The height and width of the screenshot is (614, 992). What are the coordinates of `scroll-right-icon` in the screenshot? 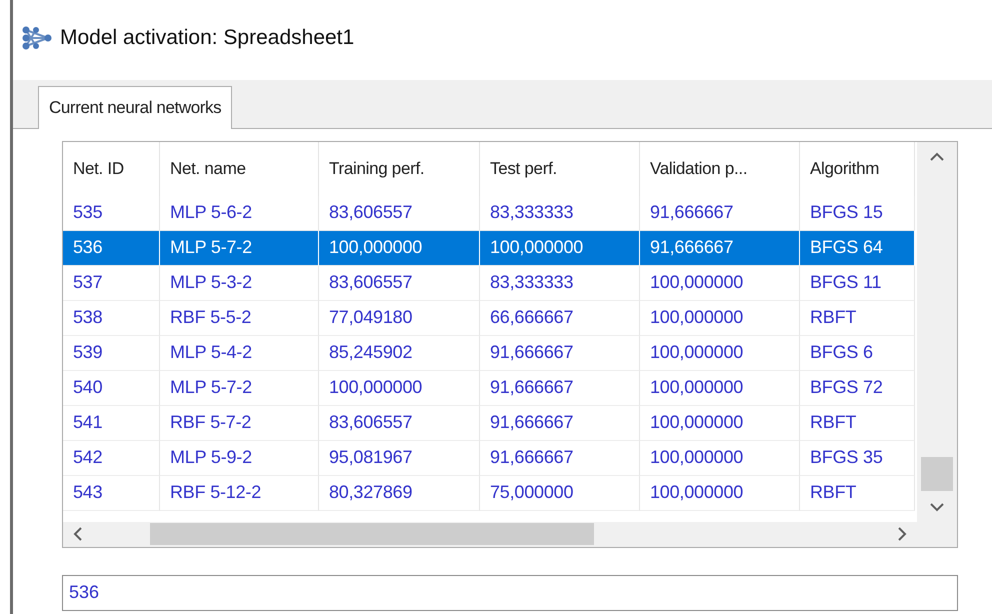 It's located at (902, 534).